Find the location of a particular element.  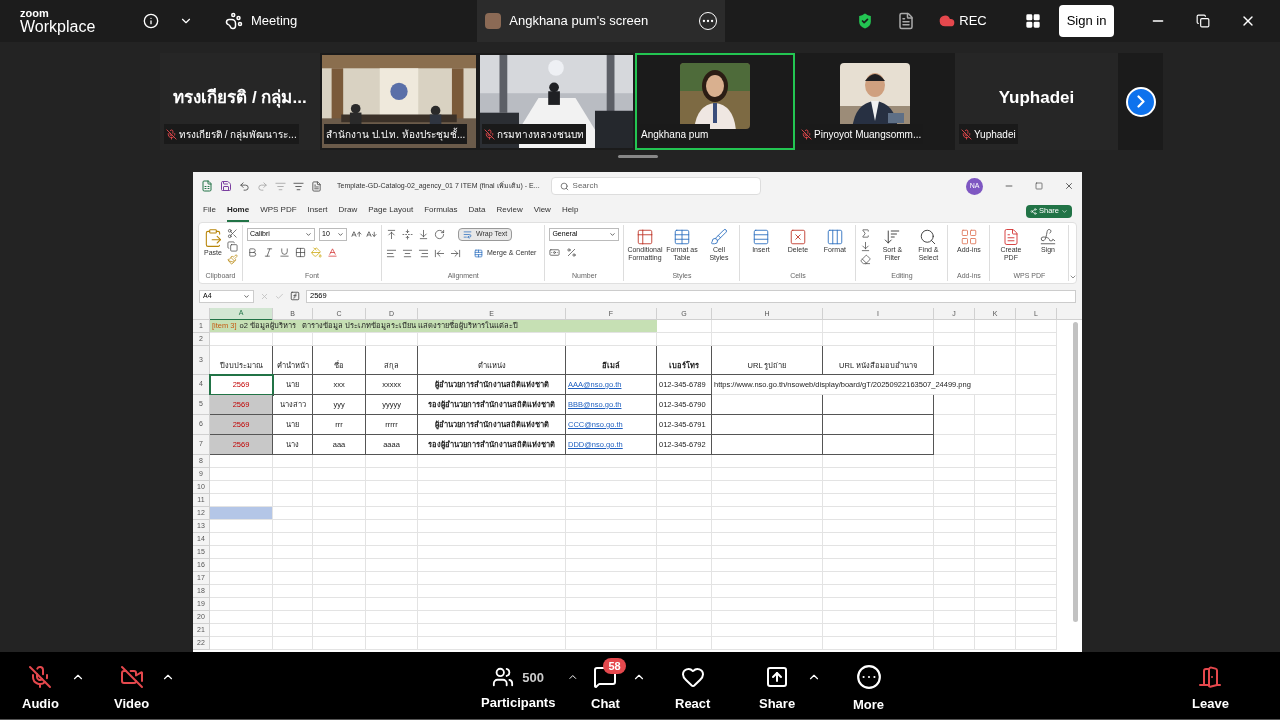

font-color-icon is located at coordinates (332, 252).